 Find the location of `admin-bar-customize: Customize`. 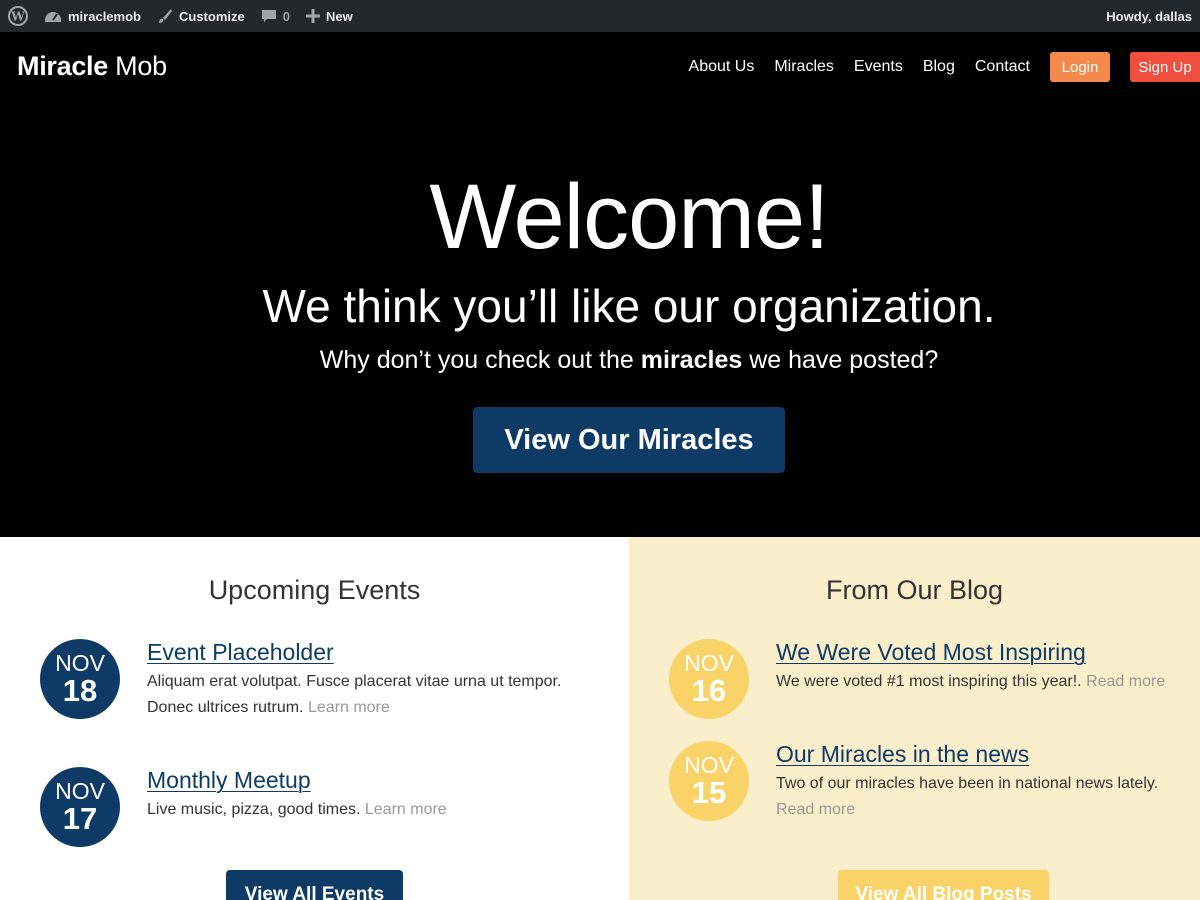

admin-bar-customize: Customize is located at coordinates (201, 16).